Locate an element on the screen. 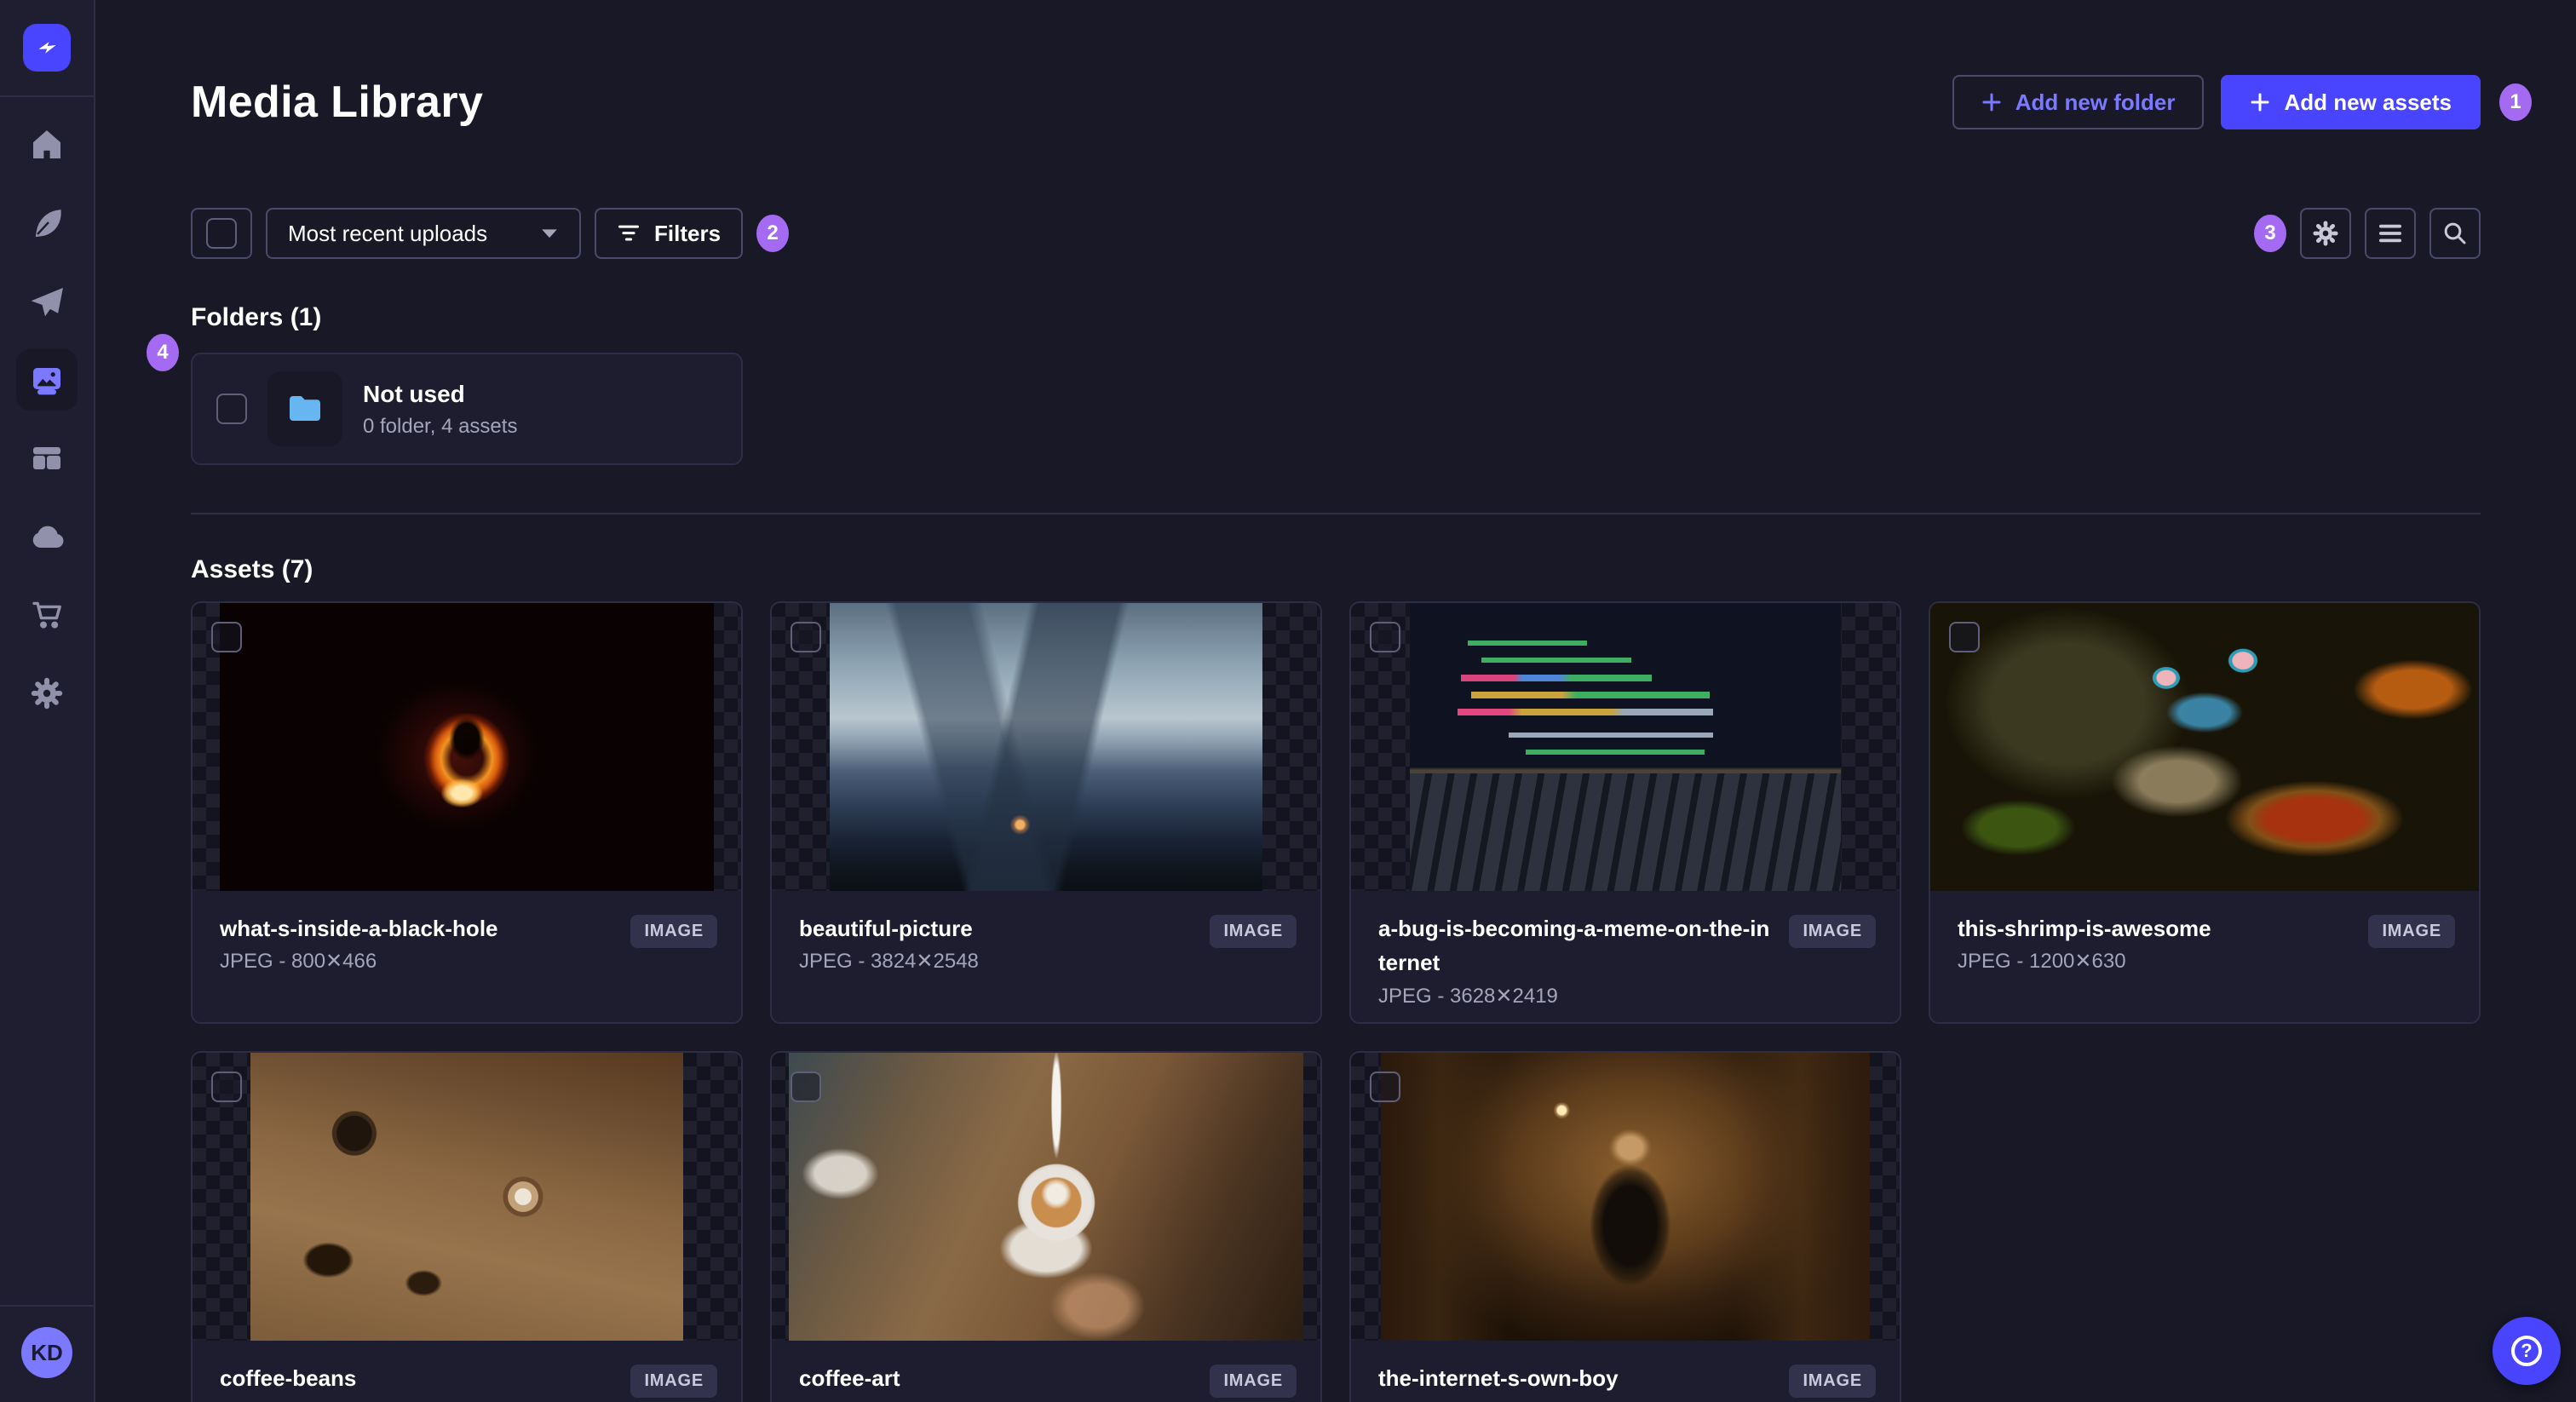 Image resolution: width=2576 pixels, height=1402 pixels. sidebar-item-content-manager is located at coordinates (47, 459).